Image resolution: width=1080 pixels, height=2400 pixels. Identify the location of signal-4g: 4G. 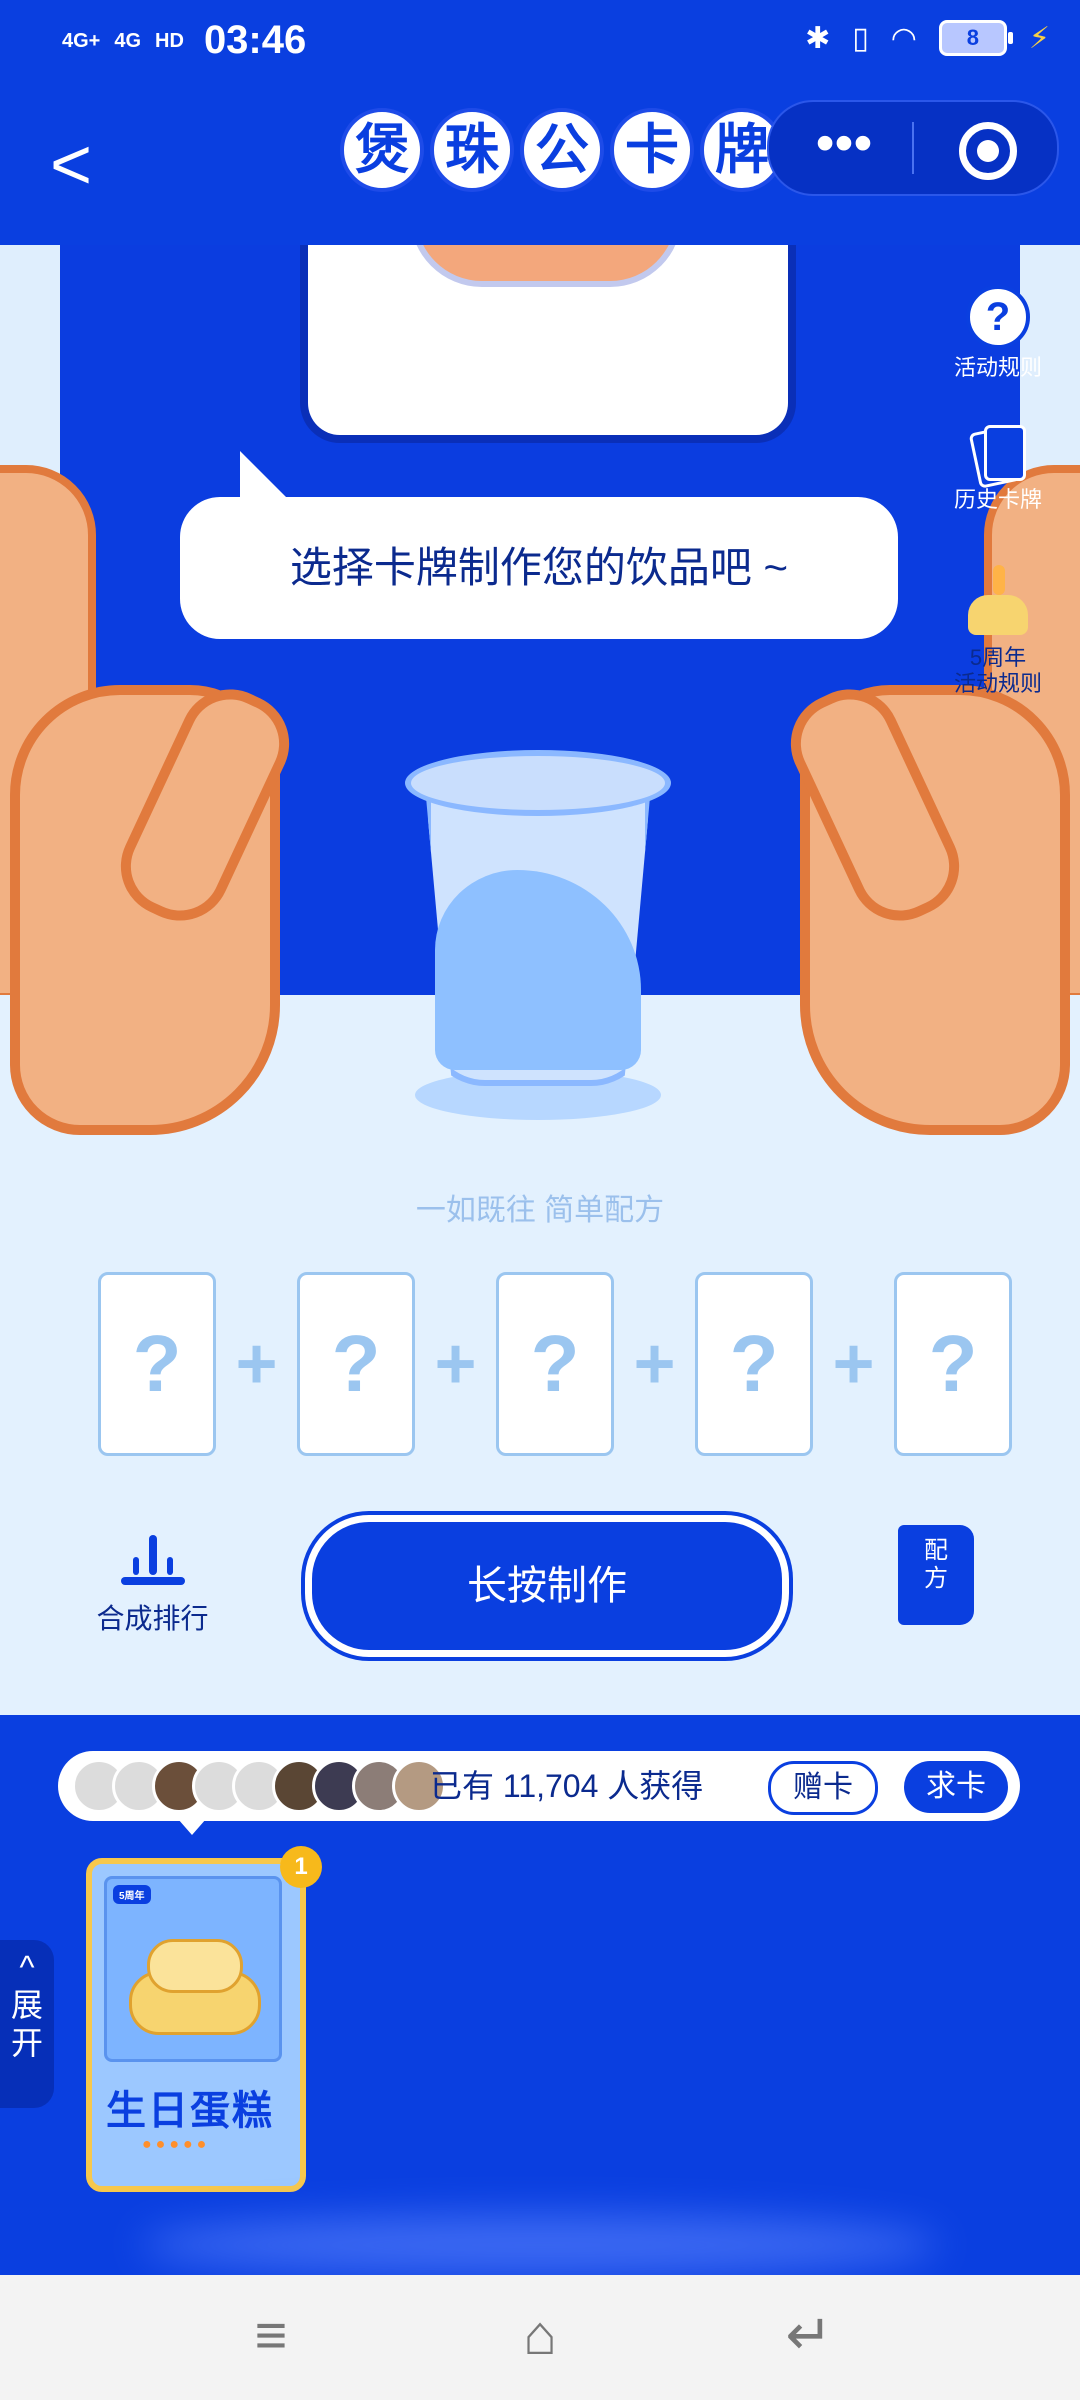
(128, 40).